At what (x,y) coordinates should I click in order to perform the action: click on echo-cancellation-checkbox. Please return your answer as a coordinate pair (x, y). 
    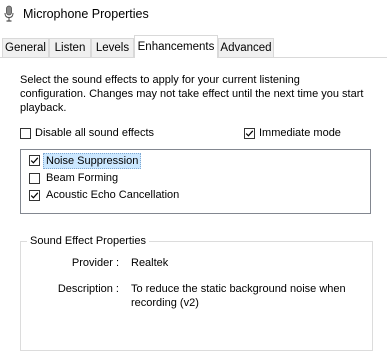
    Looking at the image, I should click on (34, 195).